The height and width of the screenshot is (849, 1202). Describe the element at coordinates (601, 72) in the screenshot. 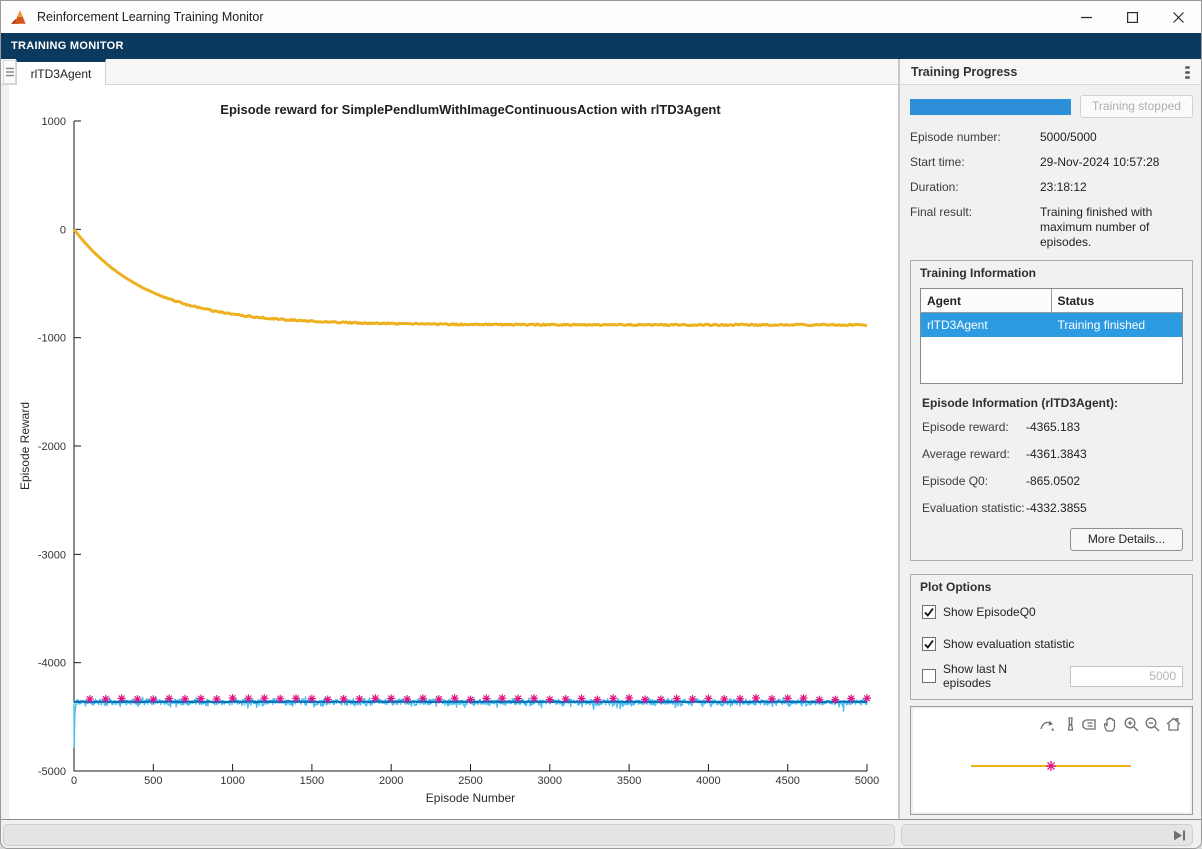

I see `document-tab-strip: rlTD3Agent Training Progress` at that location.